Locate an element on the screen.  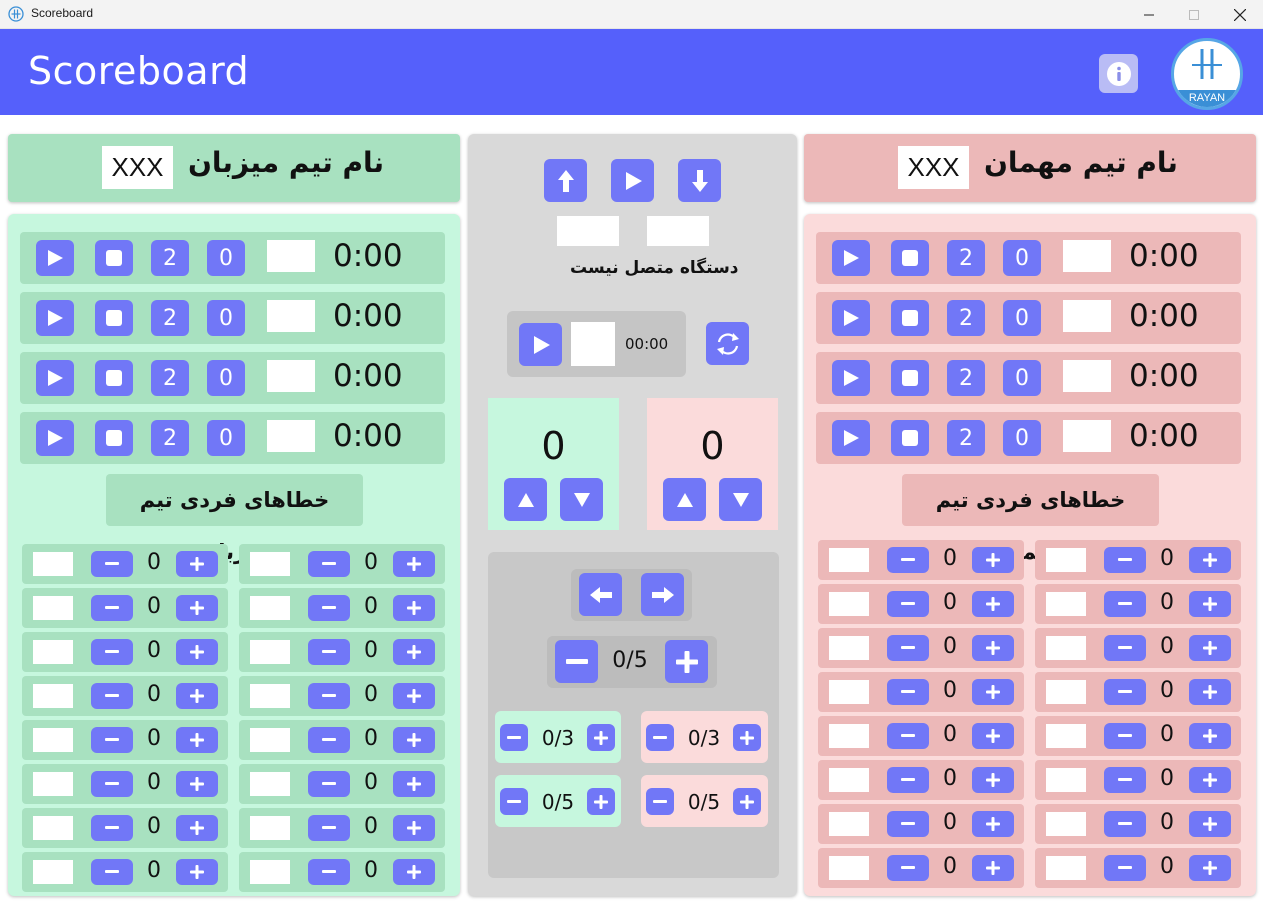
away-timeouts-minus-button is located at coordinates (660, 737).